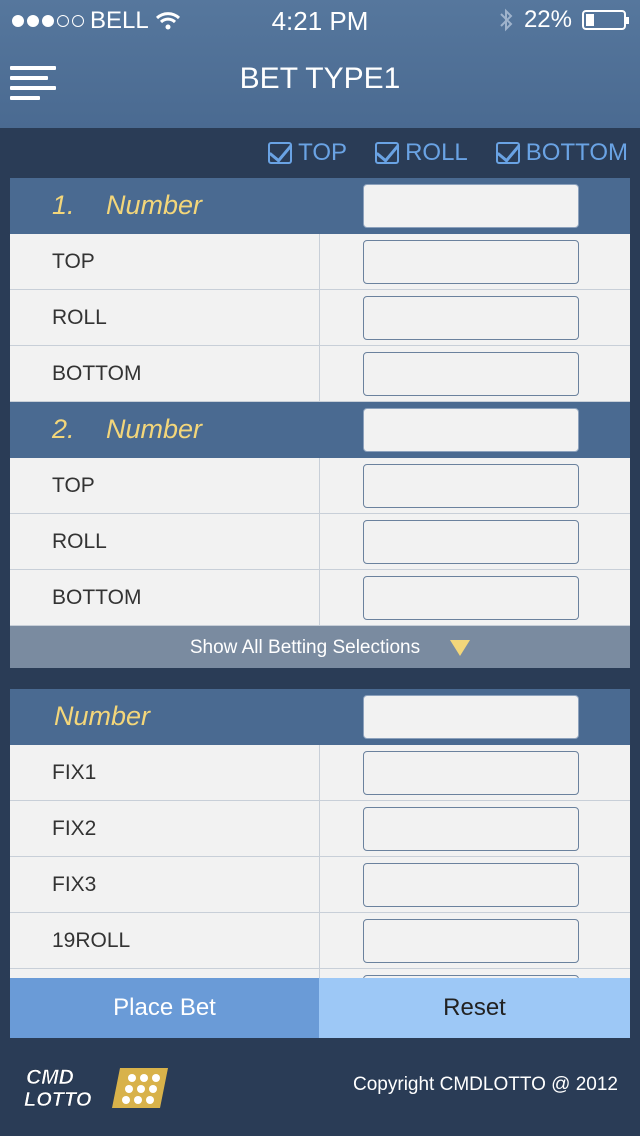 Image resolution: width=640 pixels, height=1136 pixels. What do you see at coordinates (485, 1084) in the screenshot?
I see `copyright-text: Copyright CMDLOTTO @ 2012` at bounding box center [485, 1084].